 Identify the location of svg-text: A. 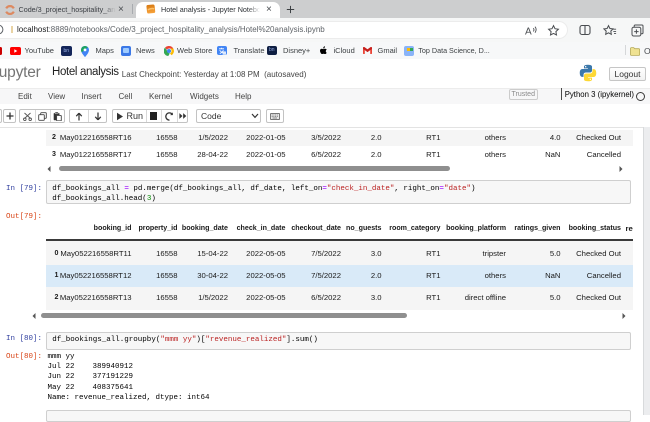
(528, 31).